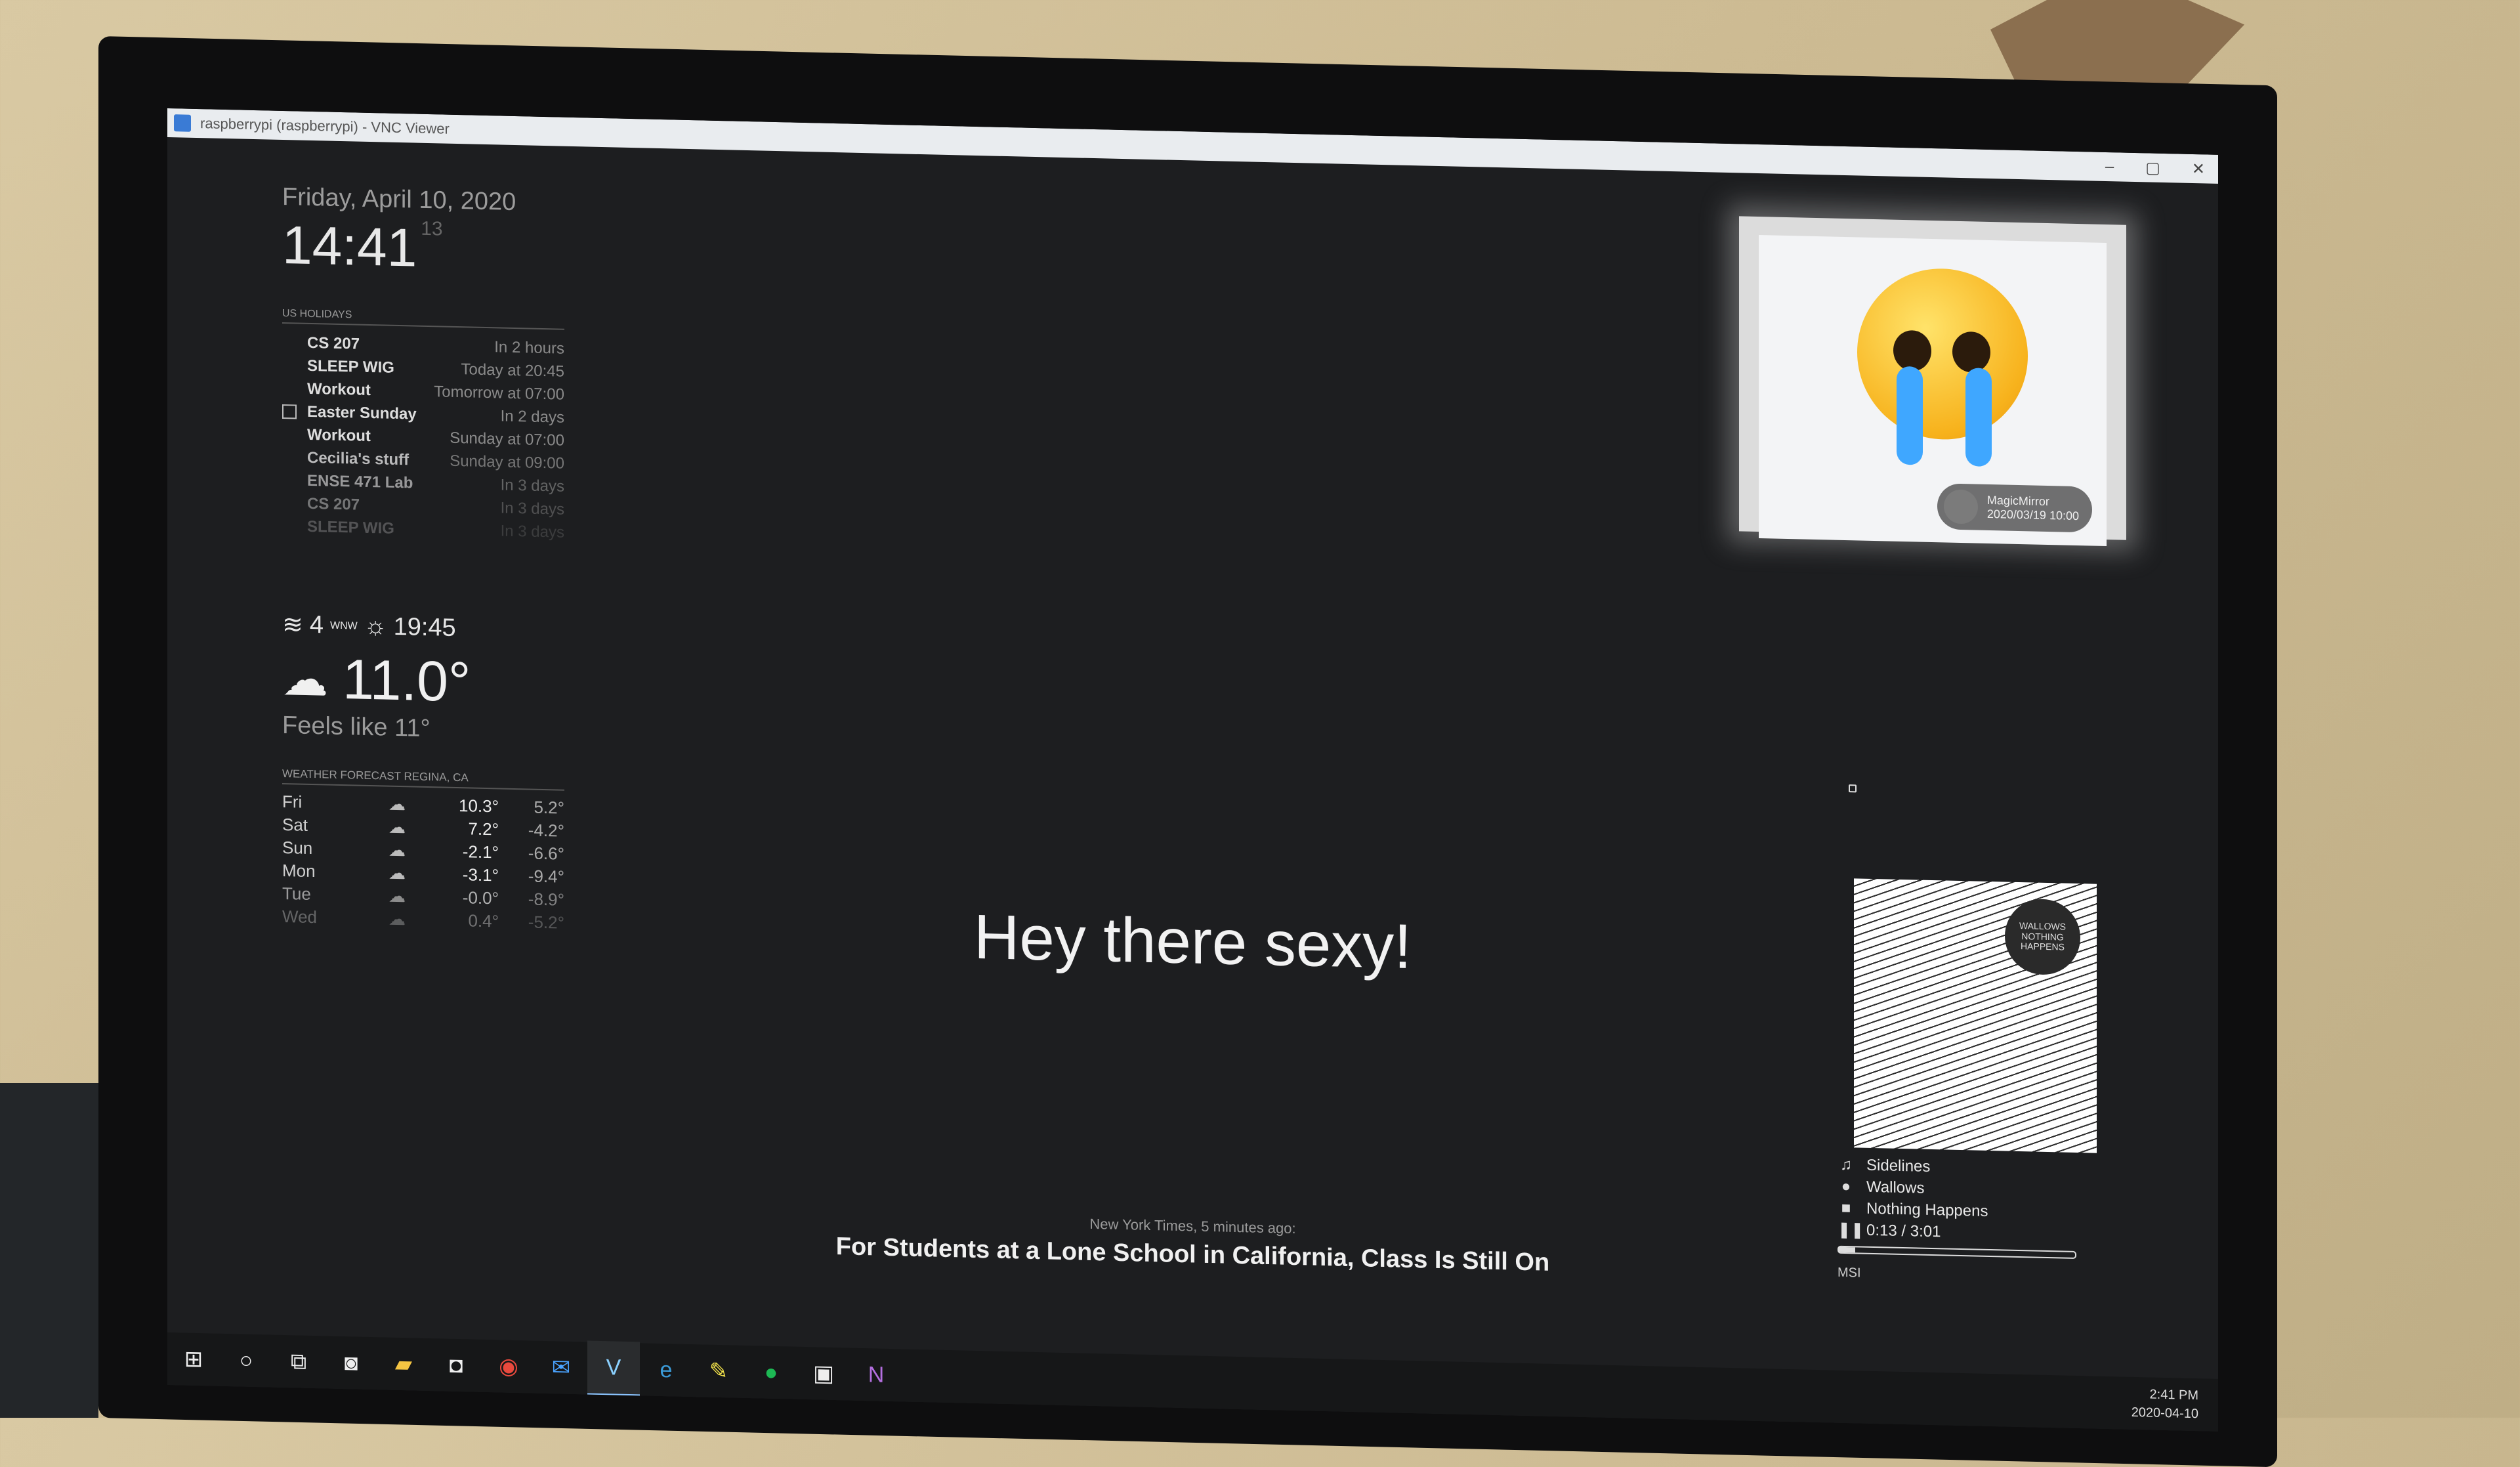 This screenshot has height=1467, width=2520. What do you see at coordinates (480, 851) in the screenshot?
I see `forecast-max: -2.1°` at bounding box center [480, 851].